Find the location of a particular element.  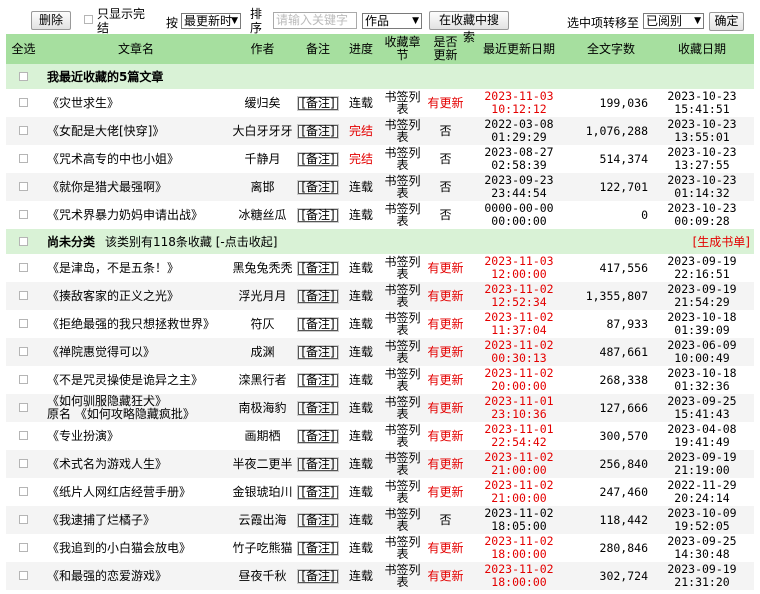

book-title-link: 《纸片人网红店经营手册》 is located at coordinates (119, 492).